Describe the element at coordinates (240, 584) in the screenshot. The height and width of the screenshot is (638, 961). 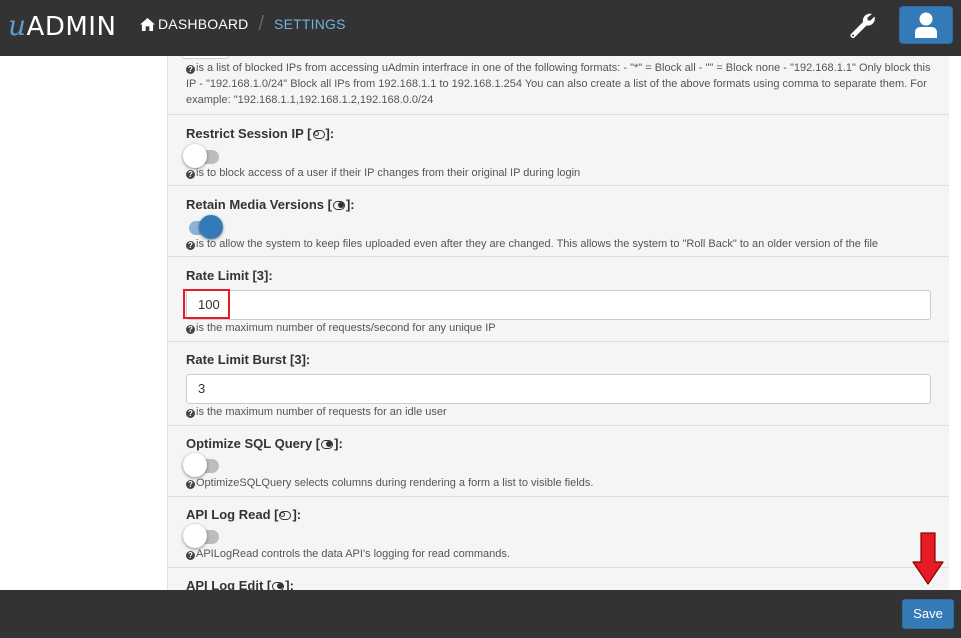
I see `field-label: API Log Edit []:` at that location.